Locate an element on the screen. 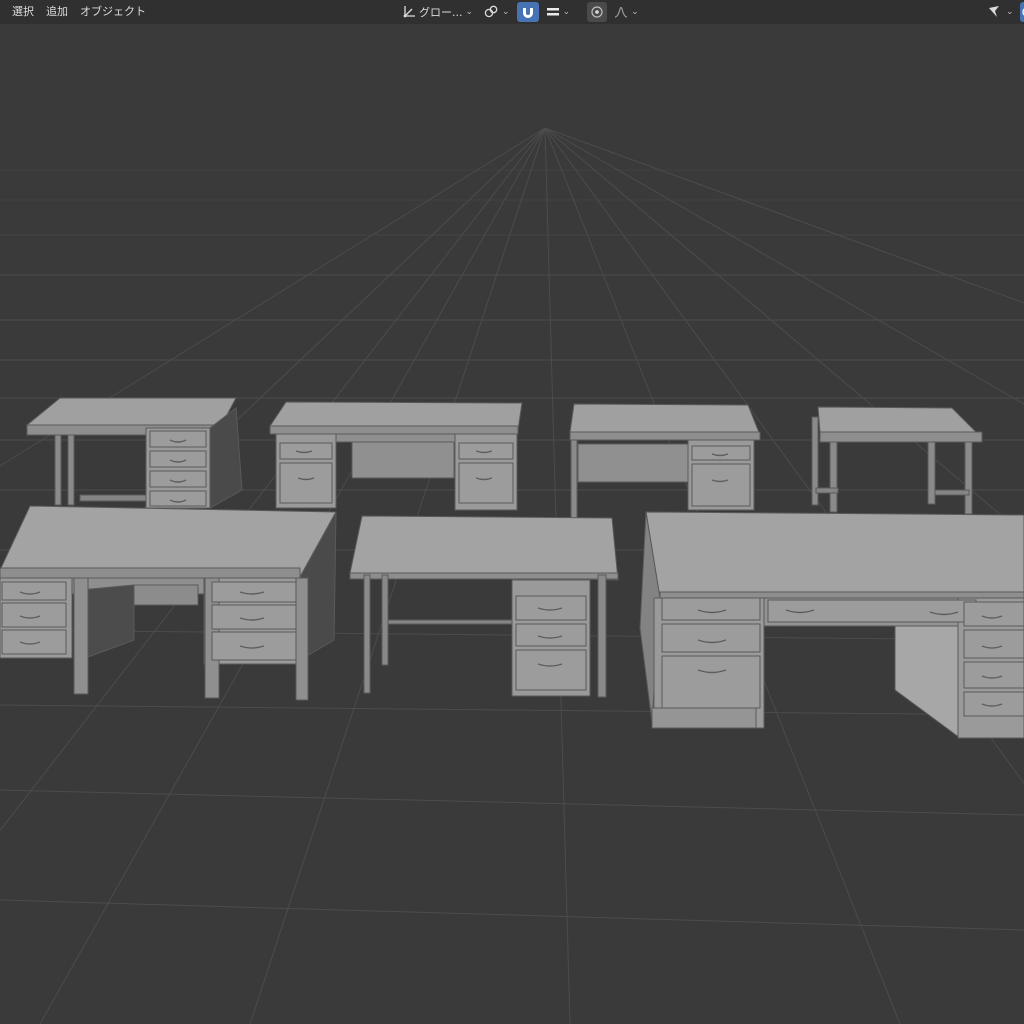  pivot-dropdown: ⌄ is located at coordinates (496, 12).